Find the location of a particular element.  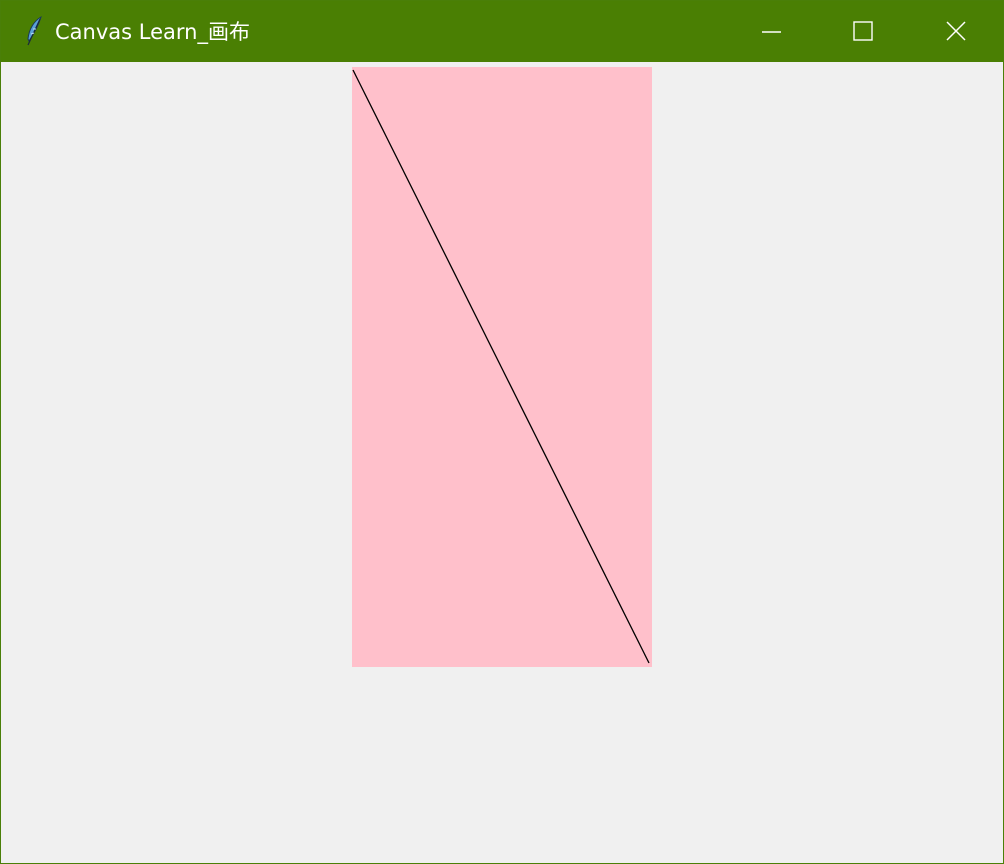

maximize-icon is located at coordinates (863, 31).